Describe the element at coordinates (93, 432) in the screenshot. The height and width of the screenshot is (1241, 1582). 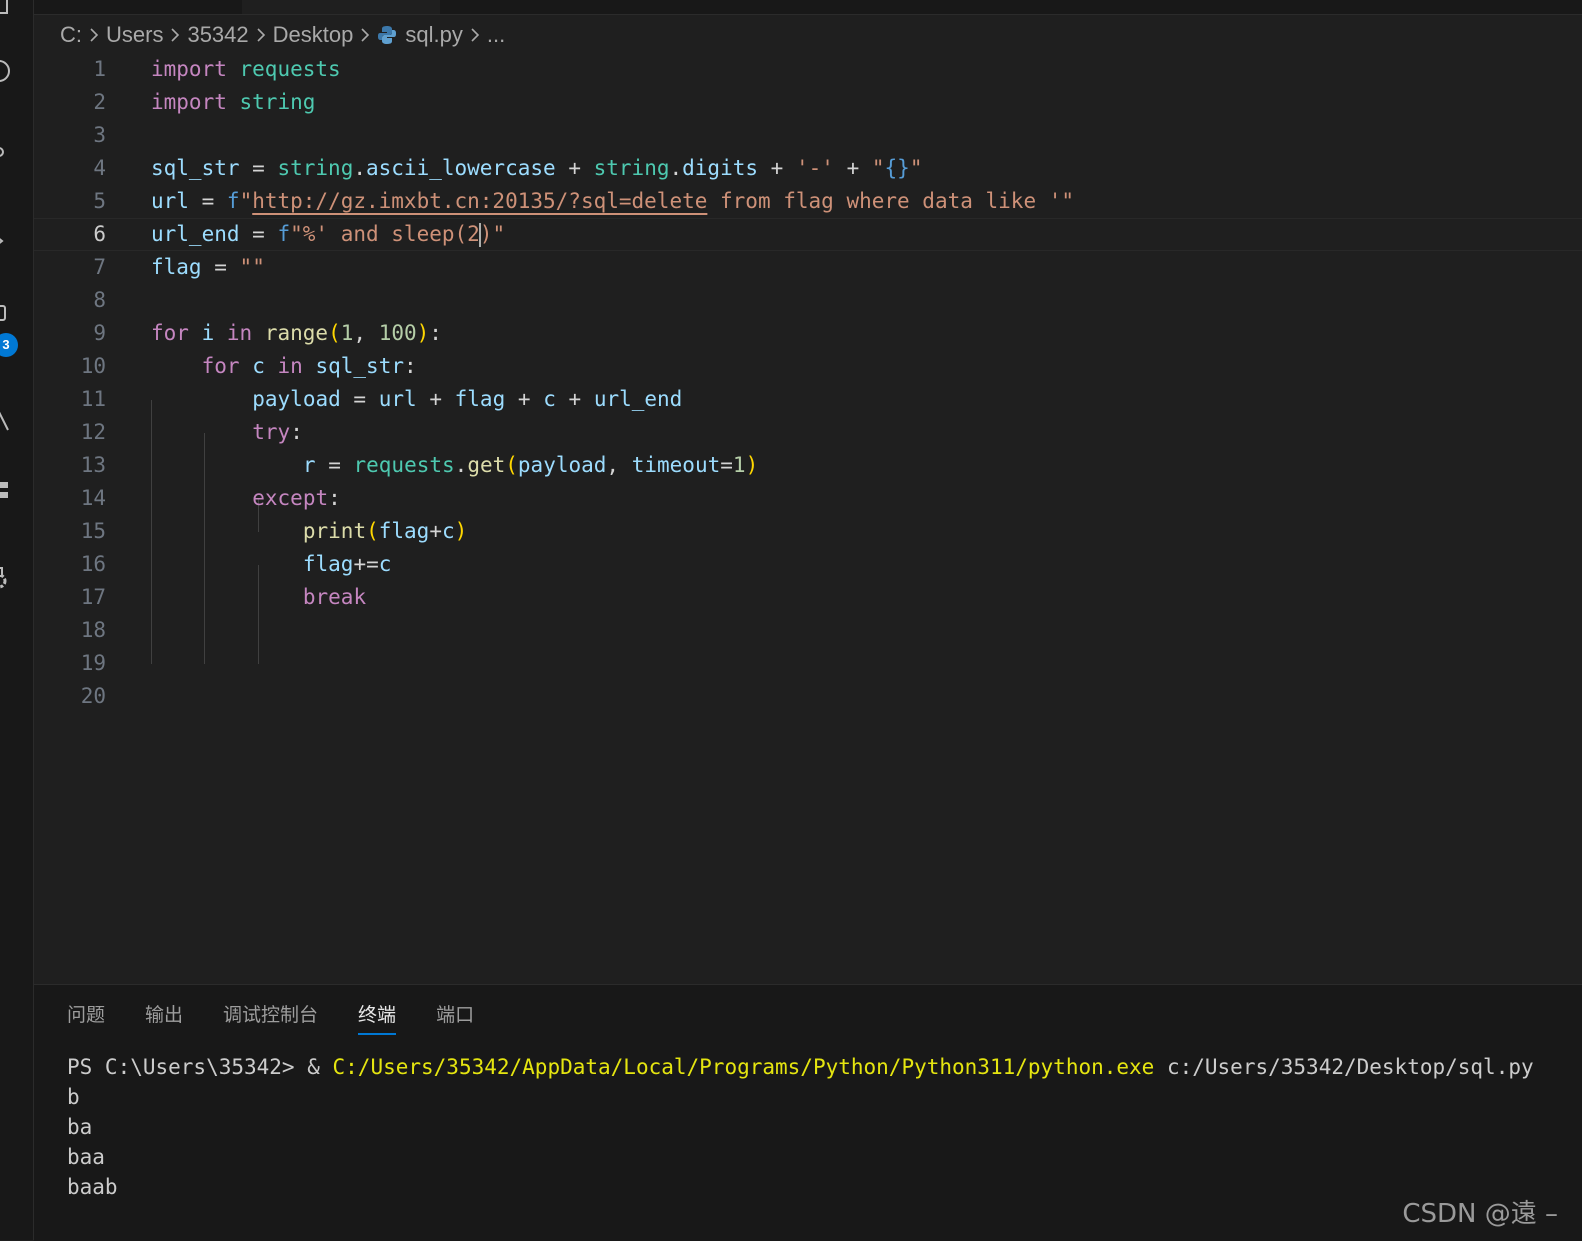
I see `line-number: 12` at that location.